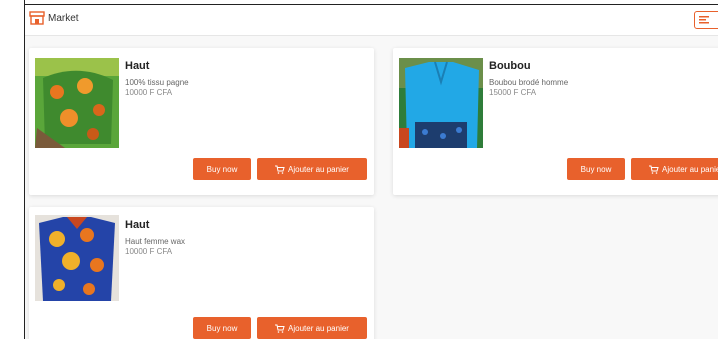  Describe the element at coordinates (371, 20) in the screenshot. I see `top-bar: Market` at that location.